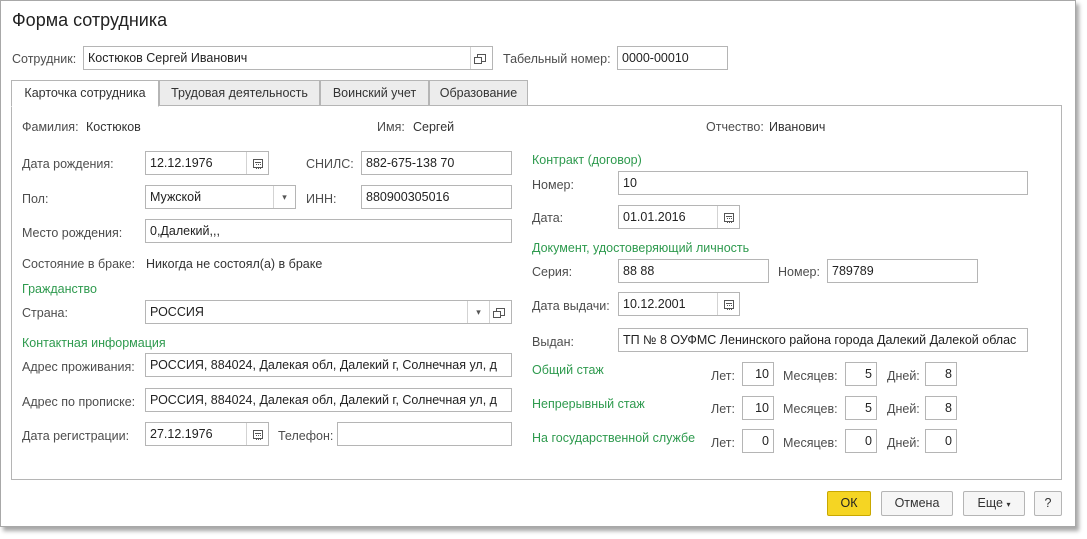 The height and width of the screenshot is (539, 1087). What do you see at coordinates (758, 441) in the screenshot?
I see `civil-years-field: 0` at bounding box center [758, 441].